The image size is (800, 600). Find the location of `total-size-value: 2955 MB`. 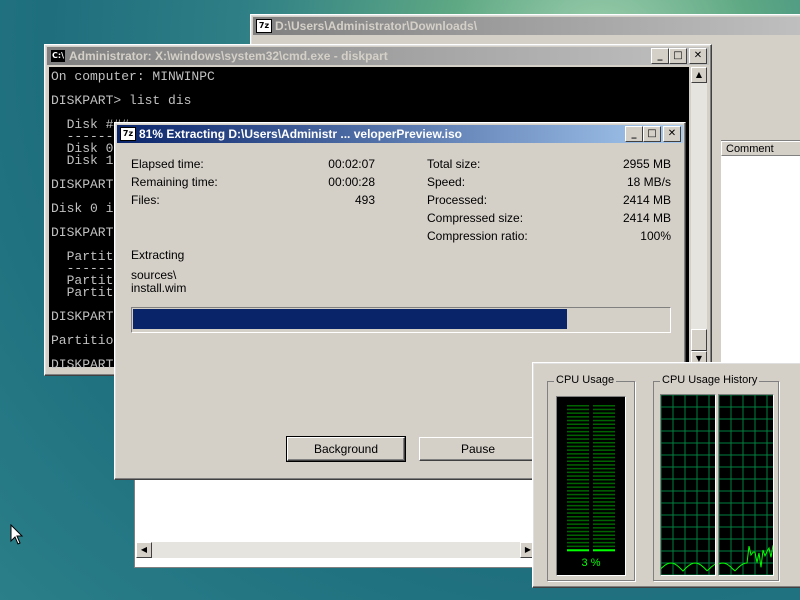

total-size-value: 2955 MB is located at coordinates (646, 164).